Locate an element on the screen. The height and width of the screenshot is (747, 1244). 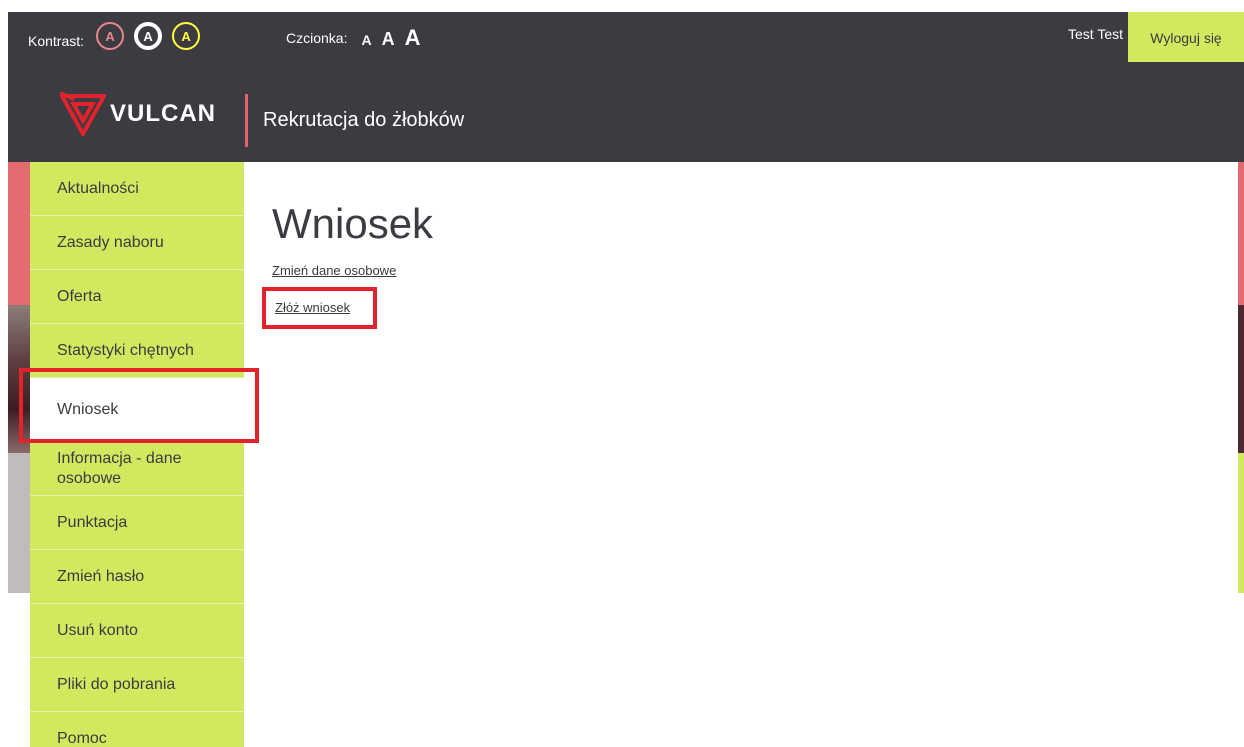
vulcan-logo: VULCAN is located at coordinates (138, 114).